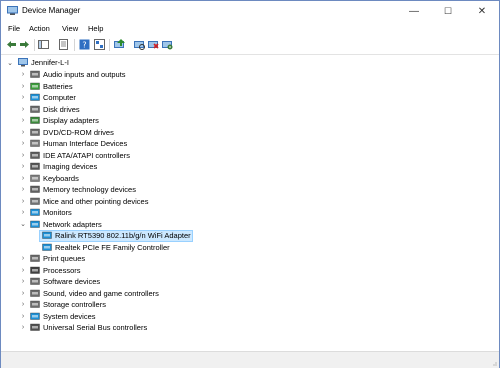 The height and width of the screenshot is (368, 500). I want to click on tree-category-label: Audio inputs and outputs, so click(84, 74).